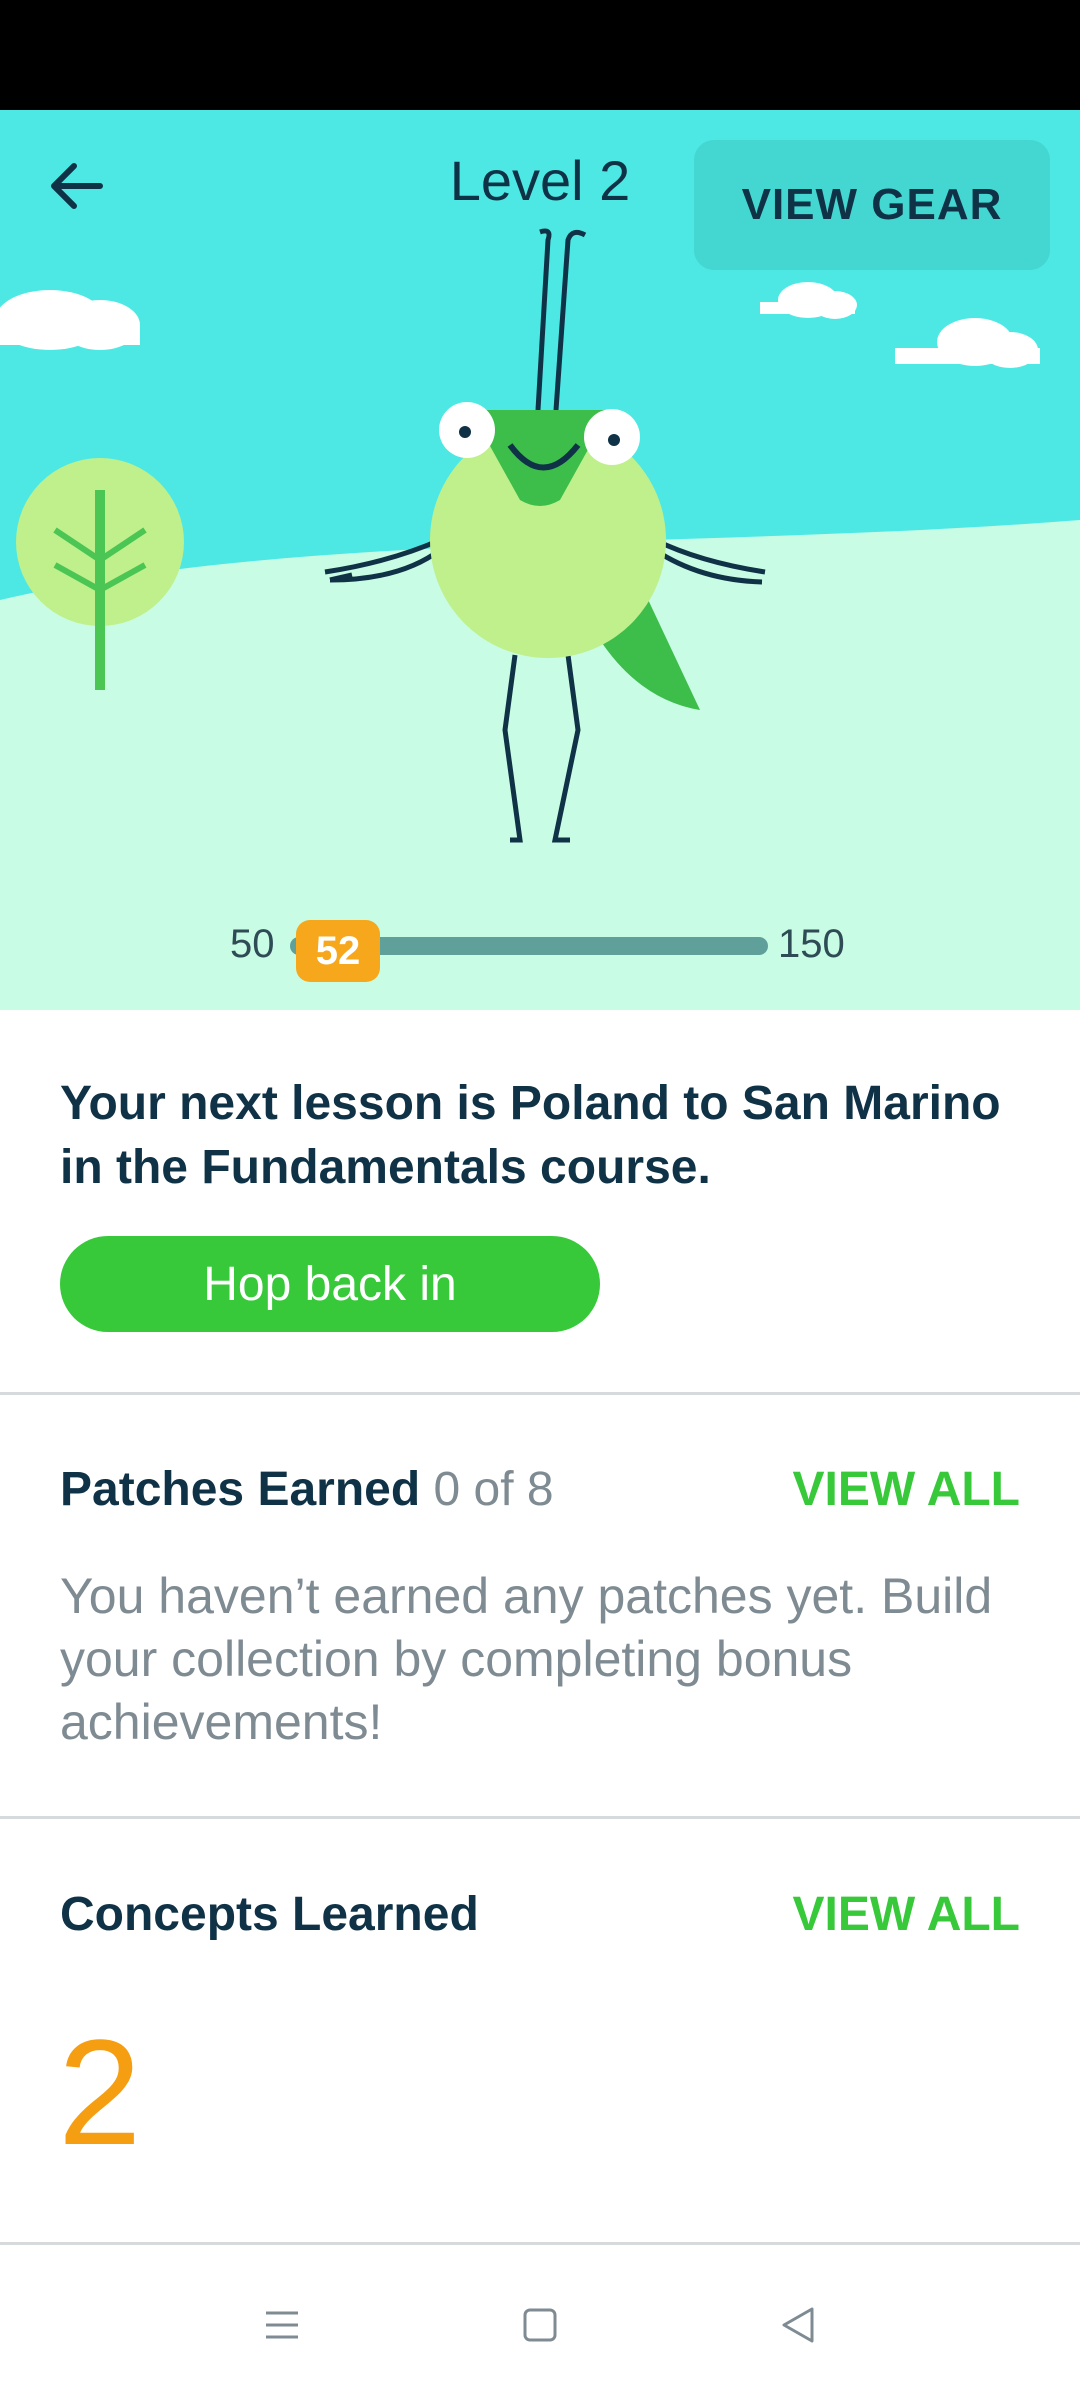 The height and width of the screenshot is (2400, 1080). I want to click on concepts-count: 2, so click(100, 2092).